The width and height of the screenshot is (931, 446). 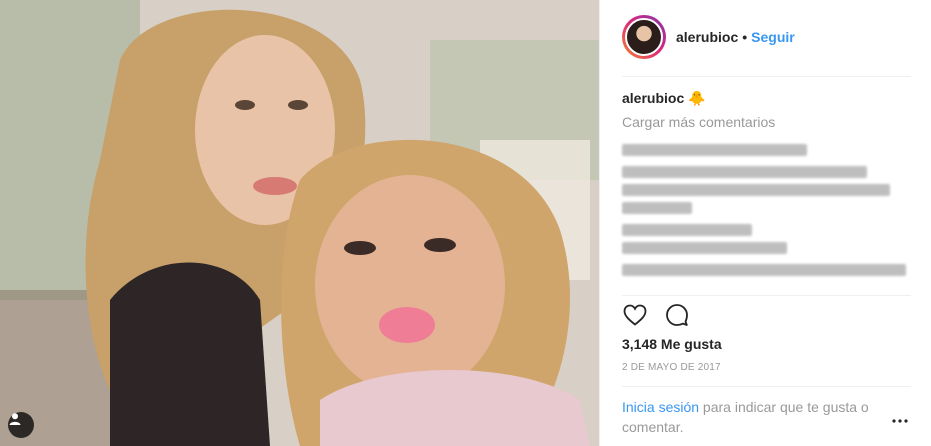 I want to click on more-options-button, so click(x=900, y=421).